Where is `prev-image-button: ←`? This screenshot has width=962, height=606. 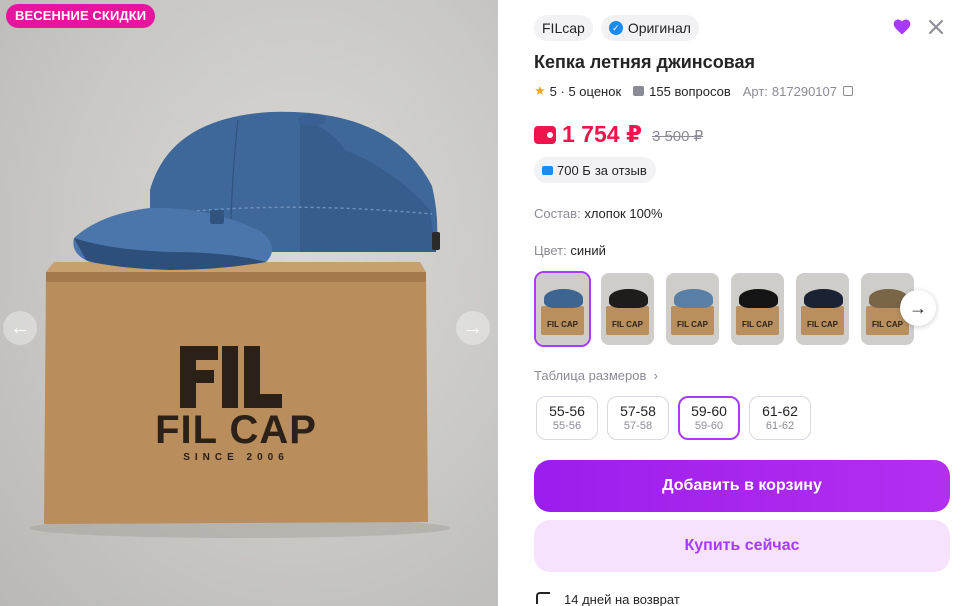 prev-image-button: ← is located at coordinates (20, 328).